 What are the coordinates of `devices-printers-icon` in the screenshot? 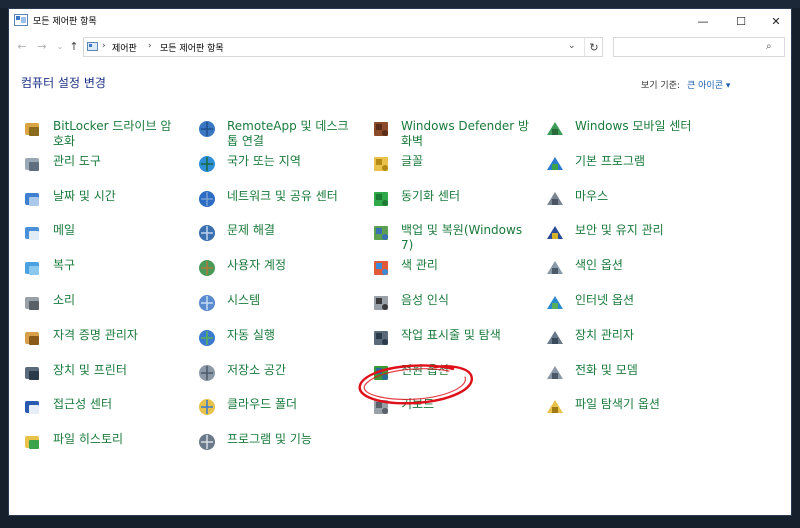 It's located at (33, 373).